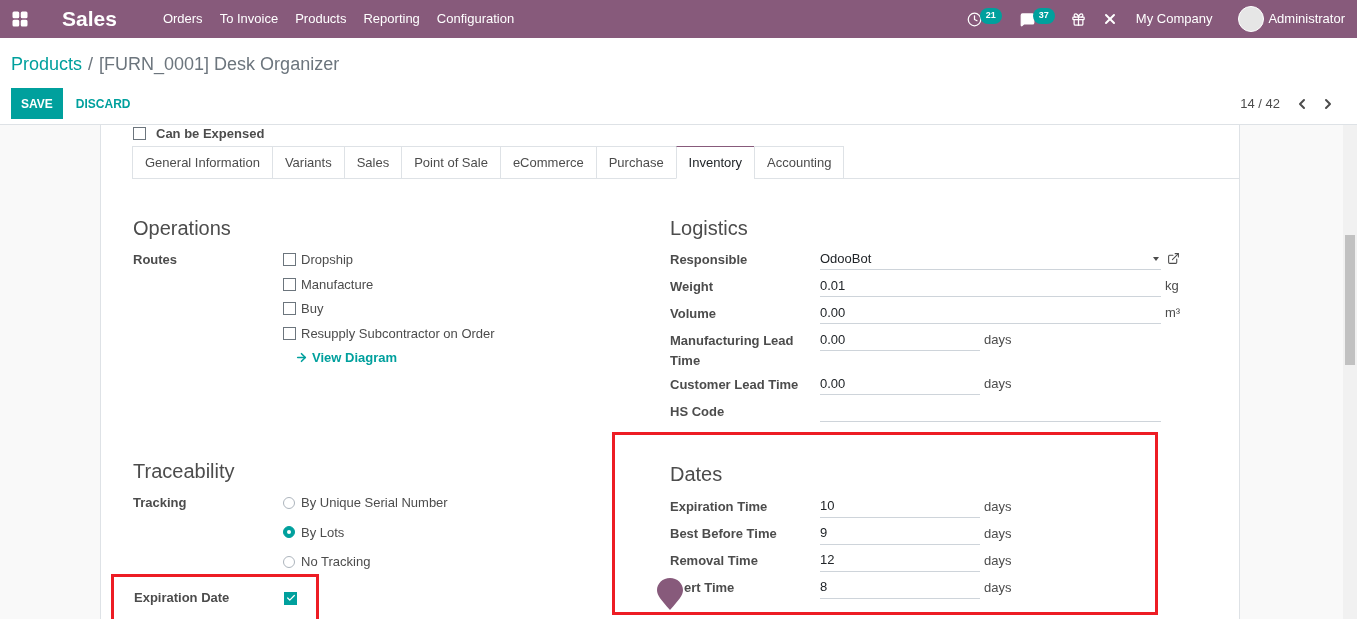  What do you see at coordinates (709, 587) in the screenshot?
I see `field-label: ert Time` at bounding box center [709, 587].